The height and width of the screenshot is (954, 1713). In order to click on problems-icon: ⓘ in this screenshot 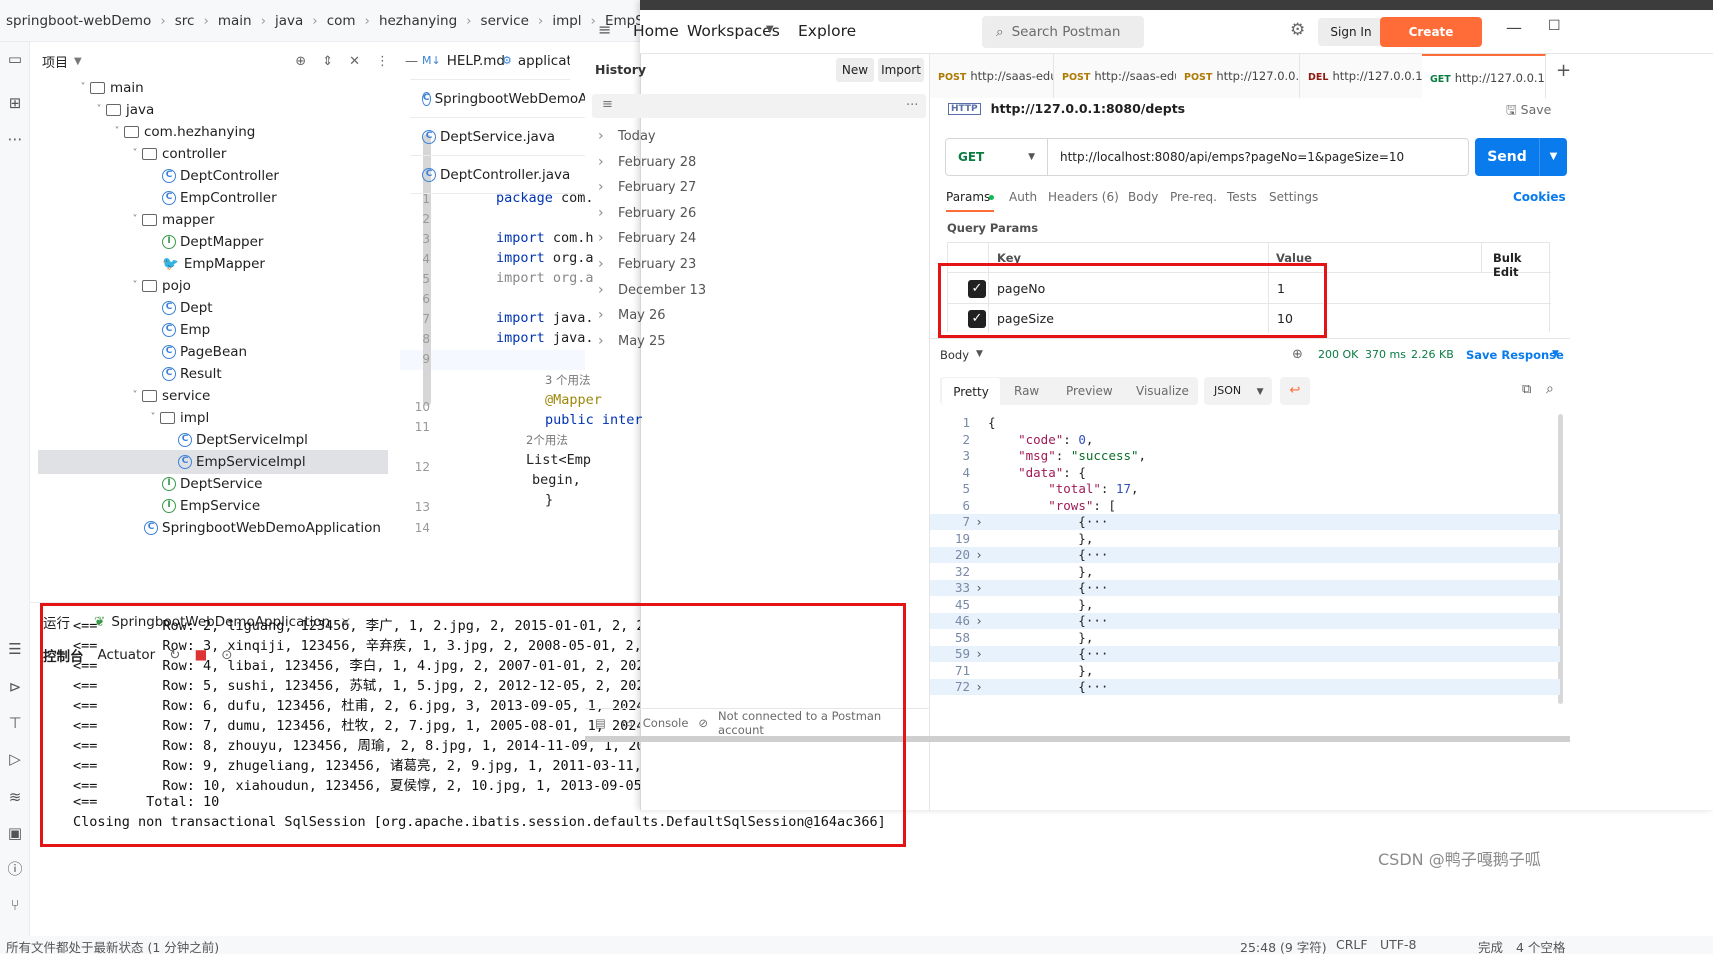, I will do `click(15, 869)`.